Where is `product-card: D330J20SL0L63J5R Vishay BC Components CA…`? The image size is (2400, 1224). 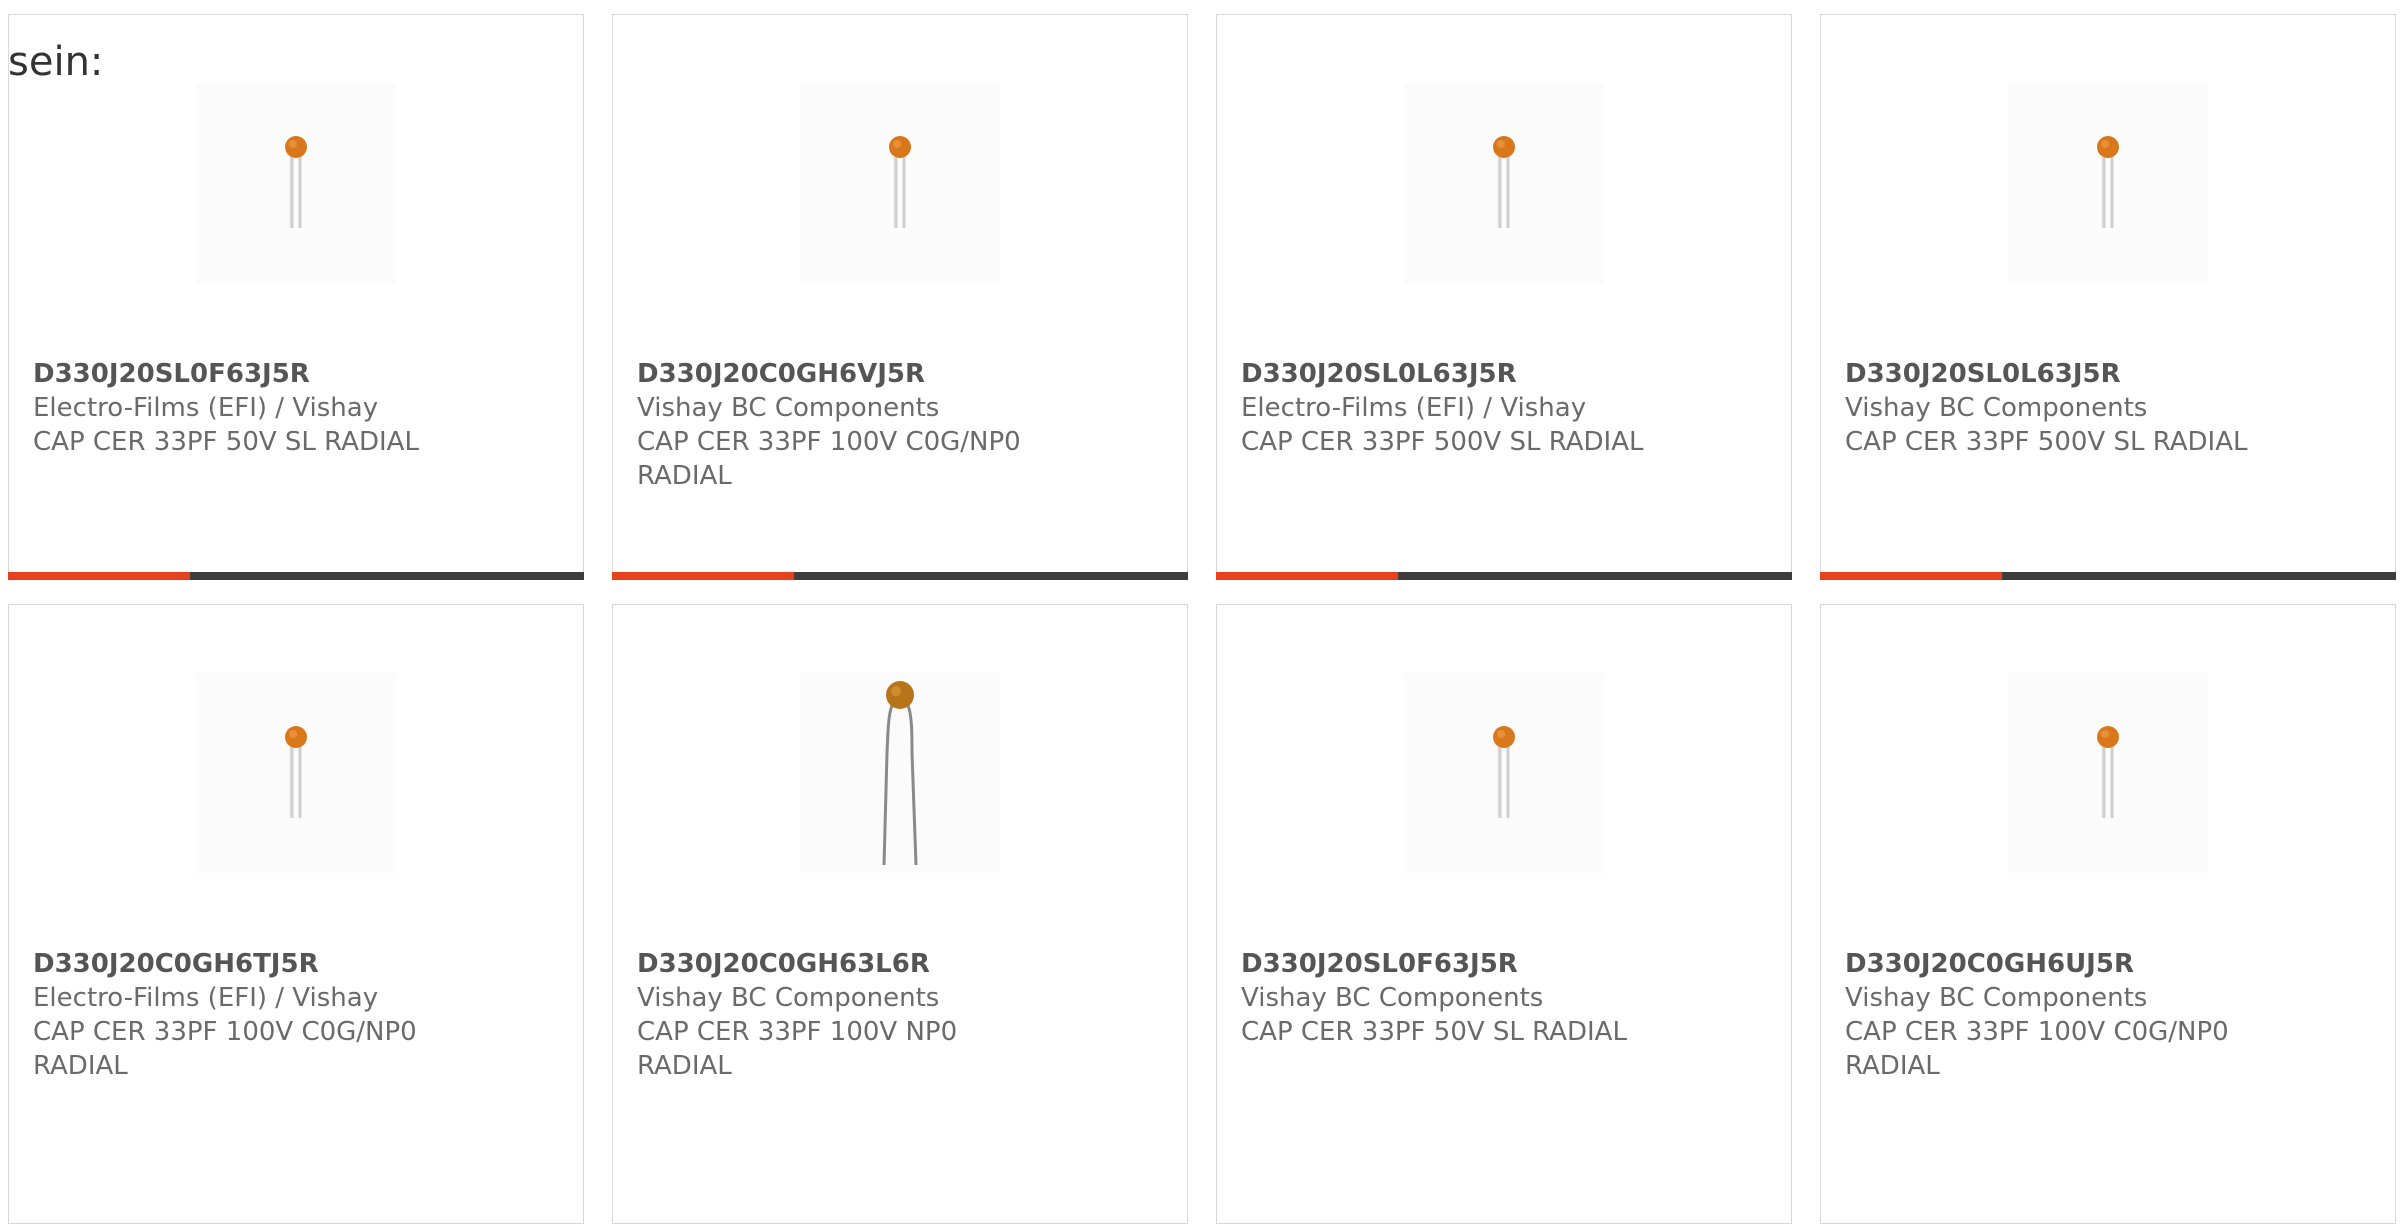
product-card: D330J20SL0L63J5R Vishay BC Components CA… is located at coordinates (2108, 297).